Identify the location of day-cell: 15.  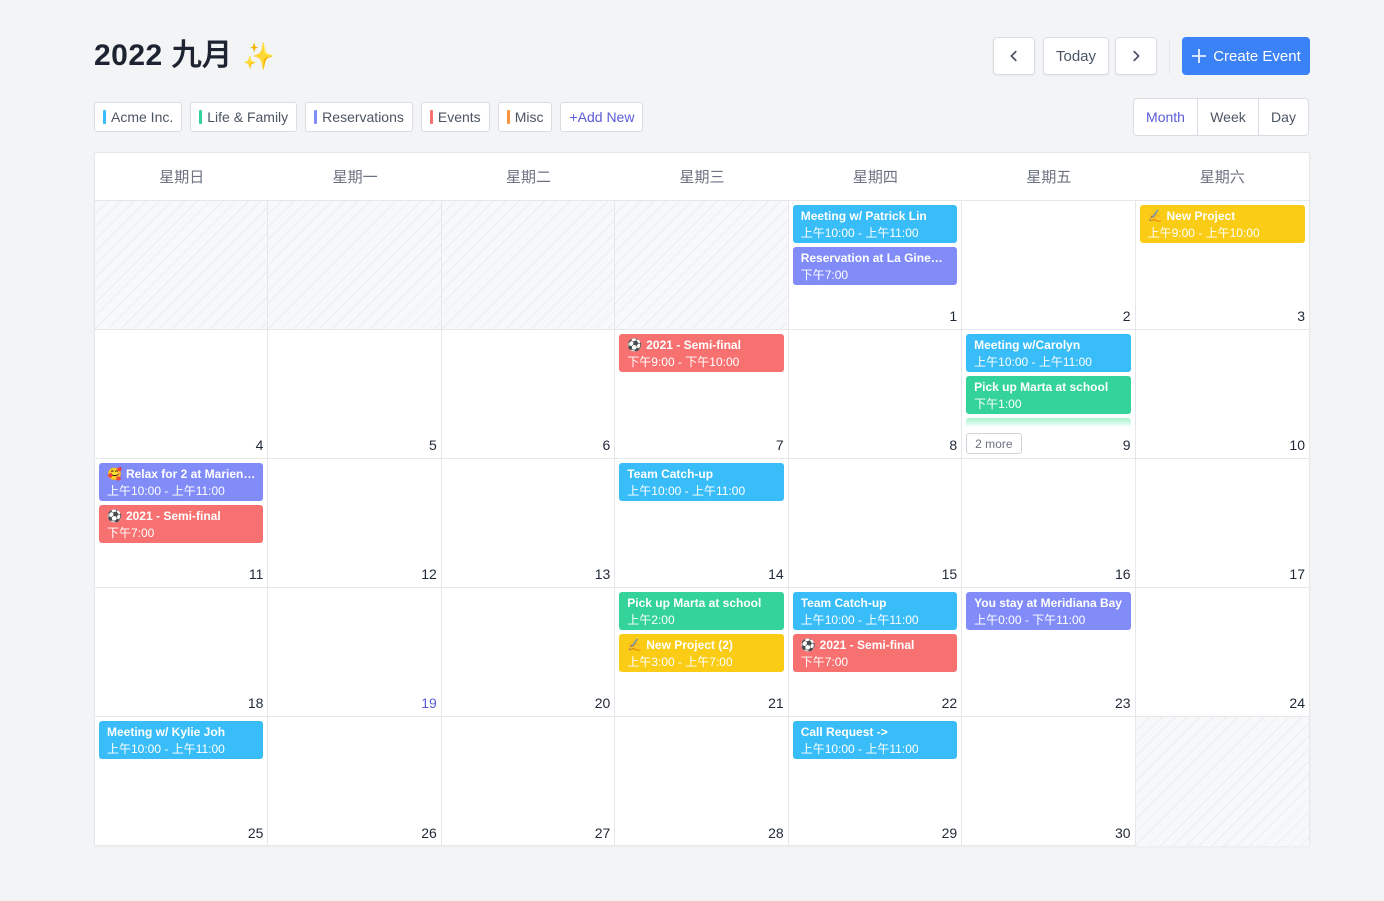
(875, 523).